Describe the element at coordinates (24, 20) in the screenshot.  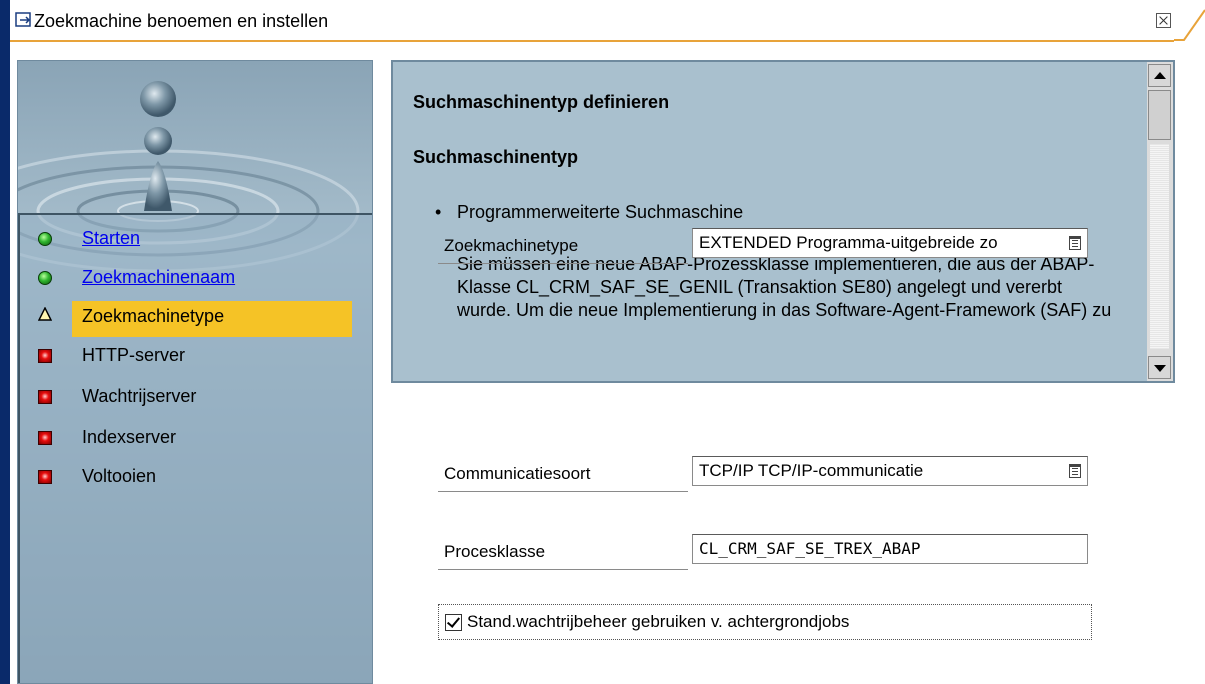
I see `window-menu-icon` at that location.